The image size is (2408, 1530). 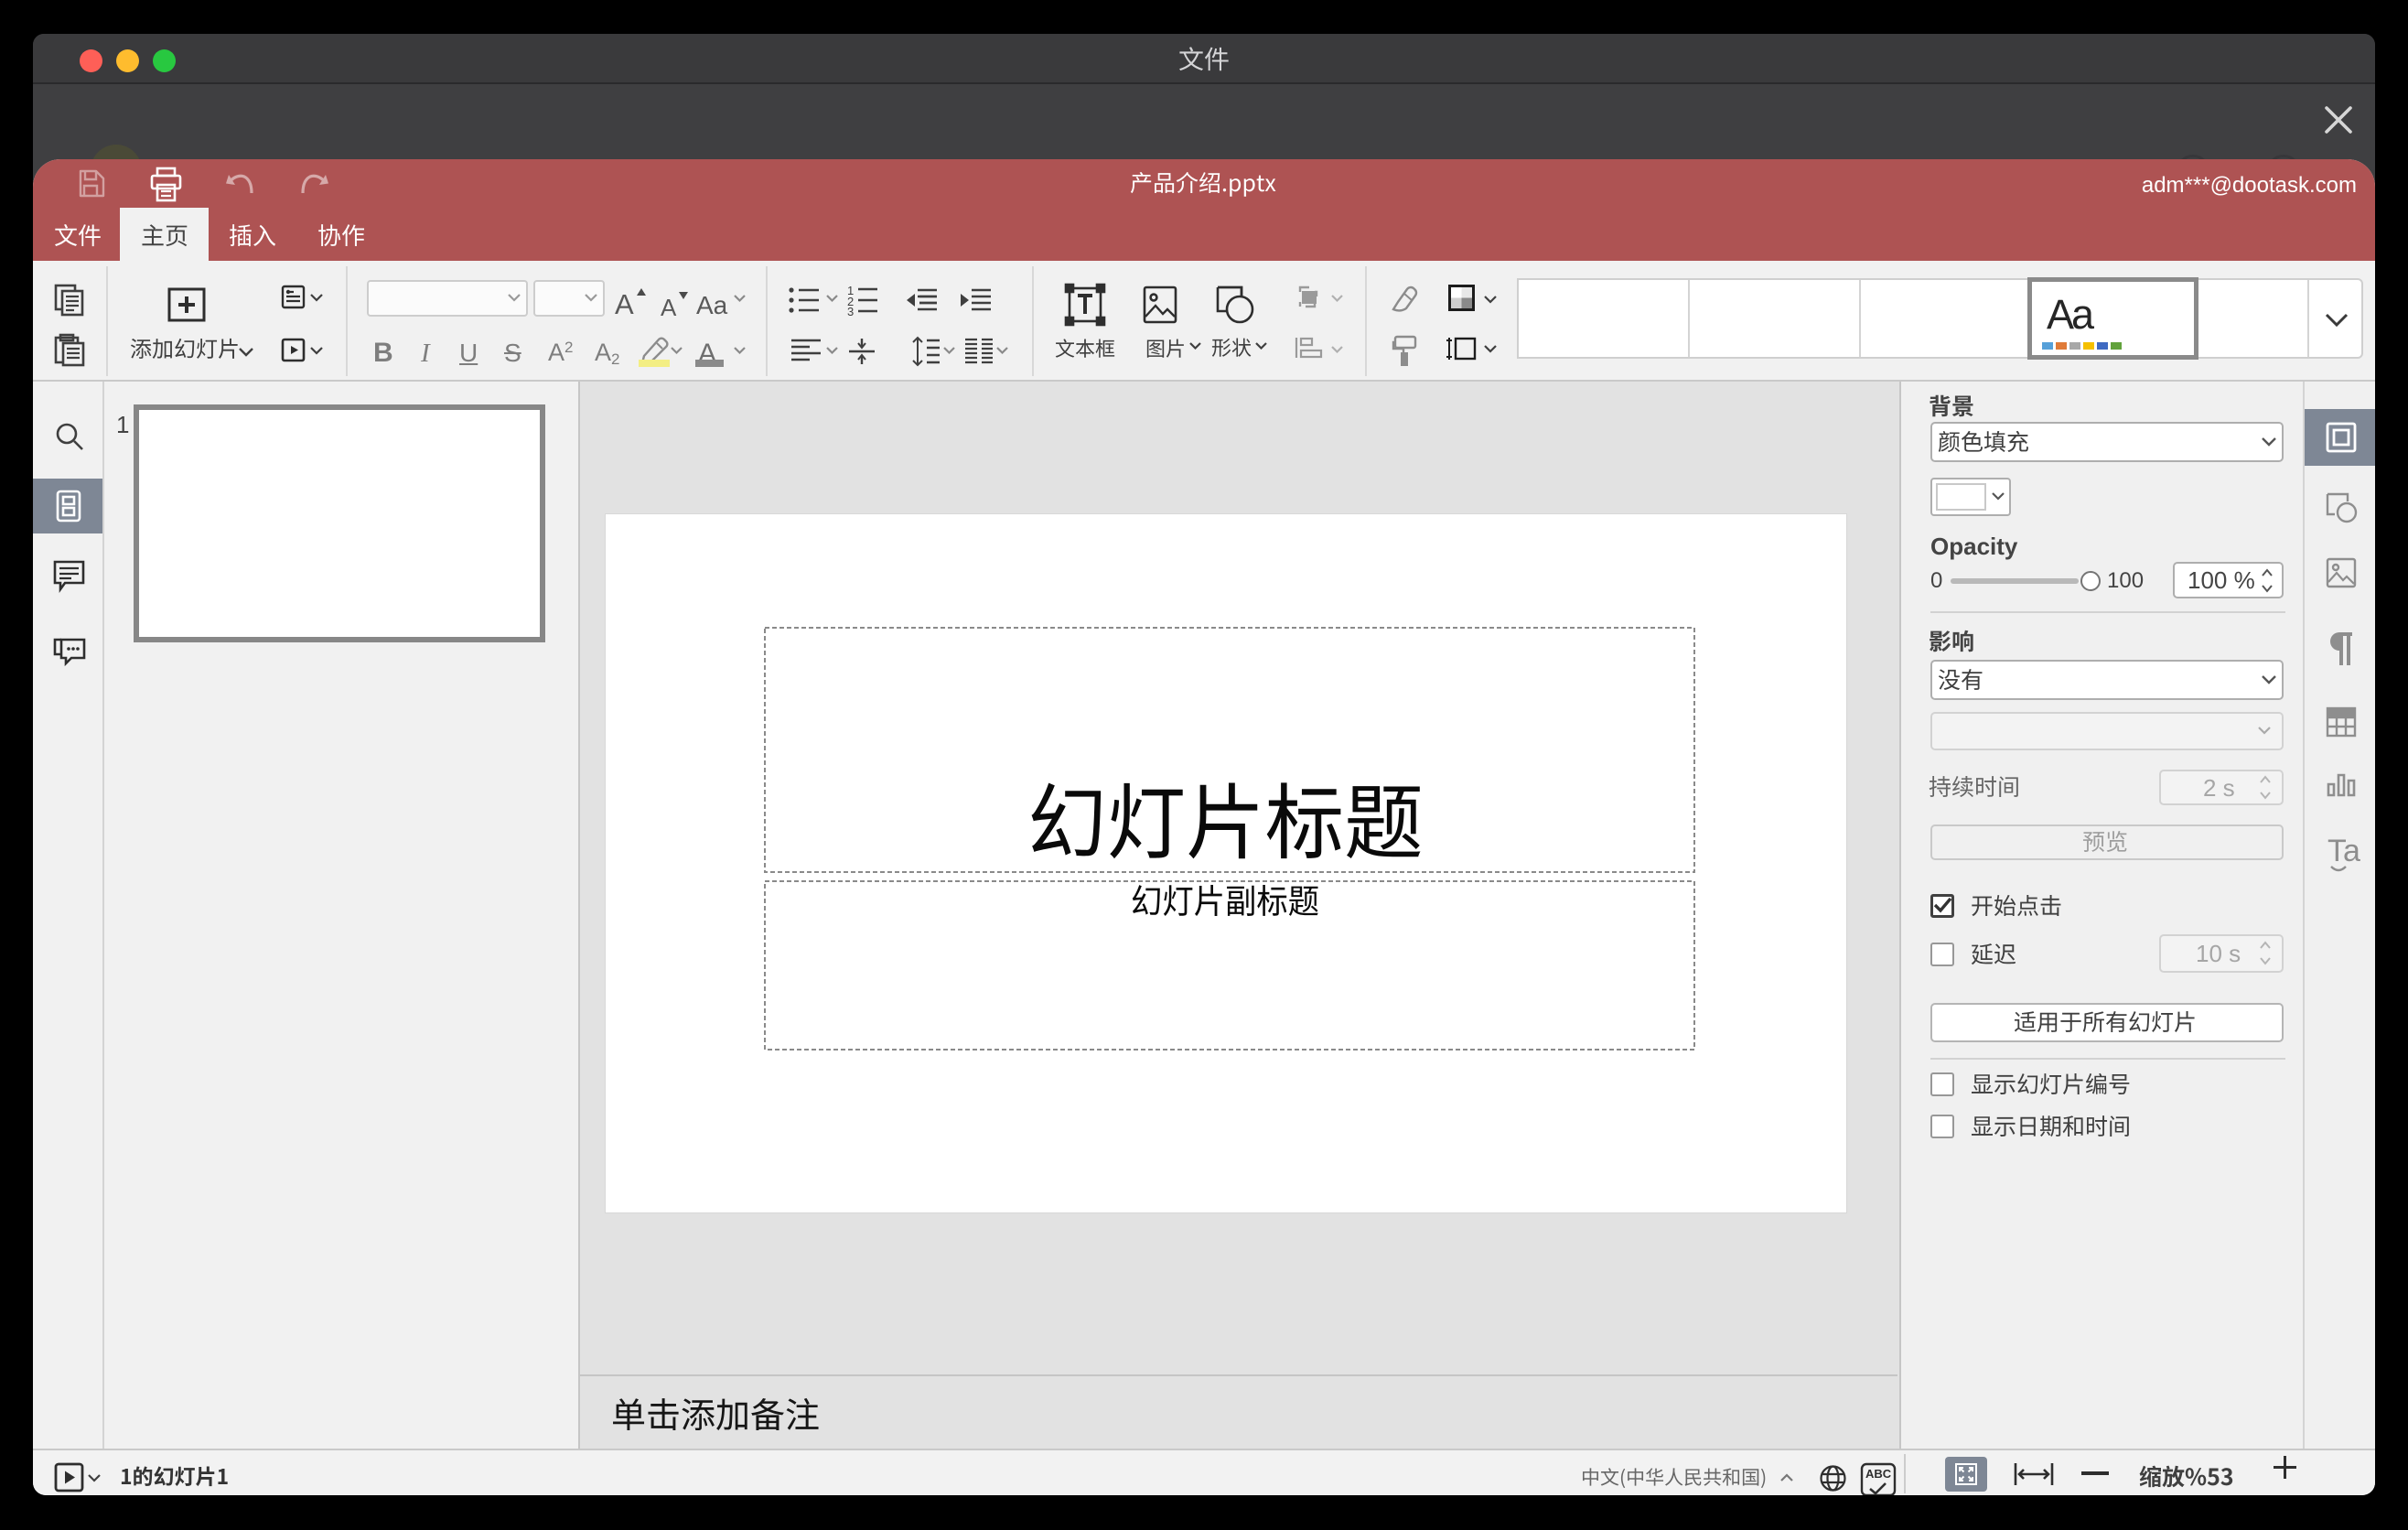 What do you see at coordinates (2343, 851) in the screenshot?
I see `svg-text: Ta` at bounding box center [2343, 851].